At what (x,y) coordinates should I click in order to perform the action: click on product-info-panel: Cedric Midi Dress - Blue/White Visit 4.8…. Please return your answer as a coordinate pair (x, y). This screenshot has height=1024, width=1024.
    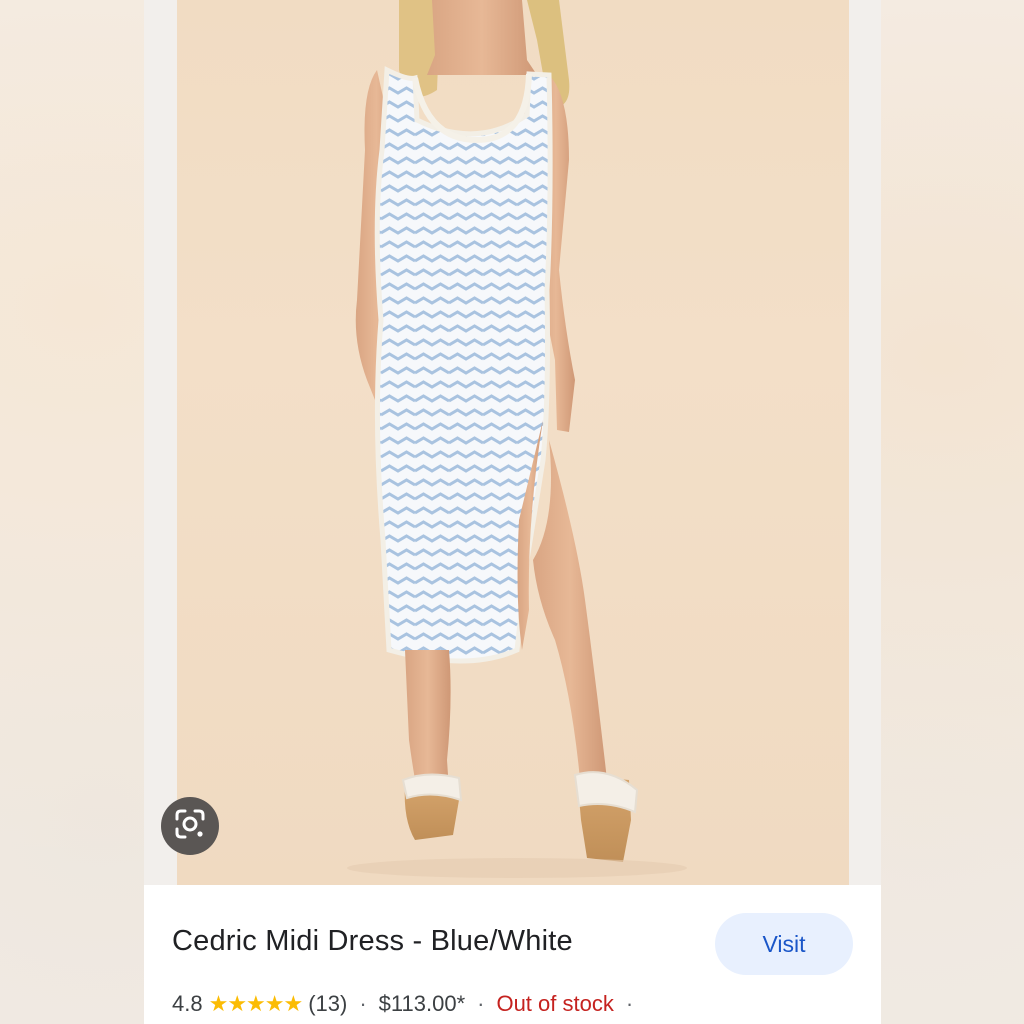
    Looking at the image, I should click on (512, 954).